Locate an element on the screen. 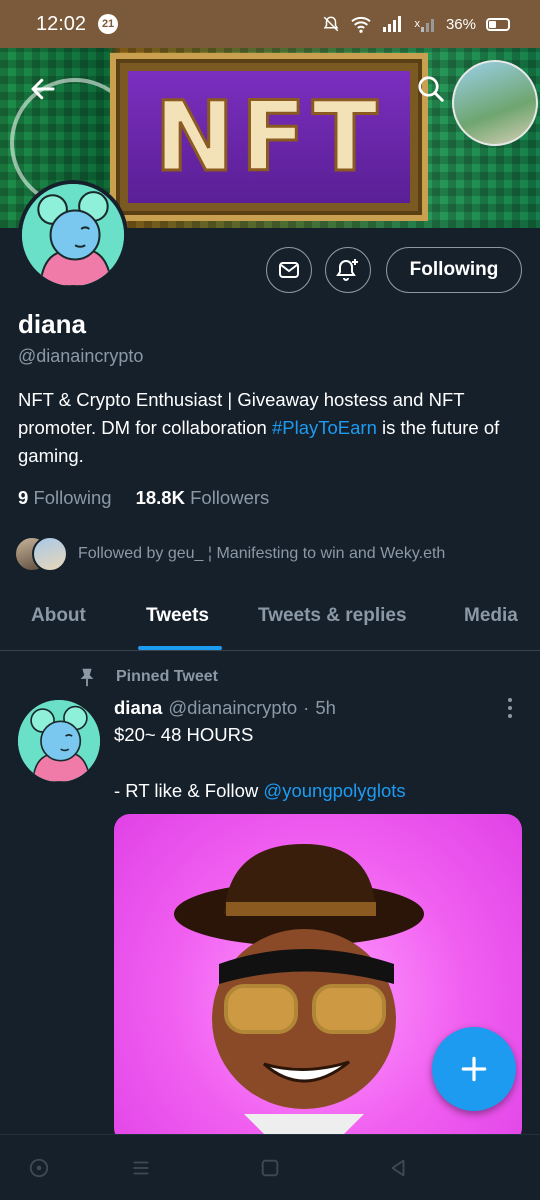 The image size is (540, 1200). system-nav-bar is located at coordinates (270, 1167).